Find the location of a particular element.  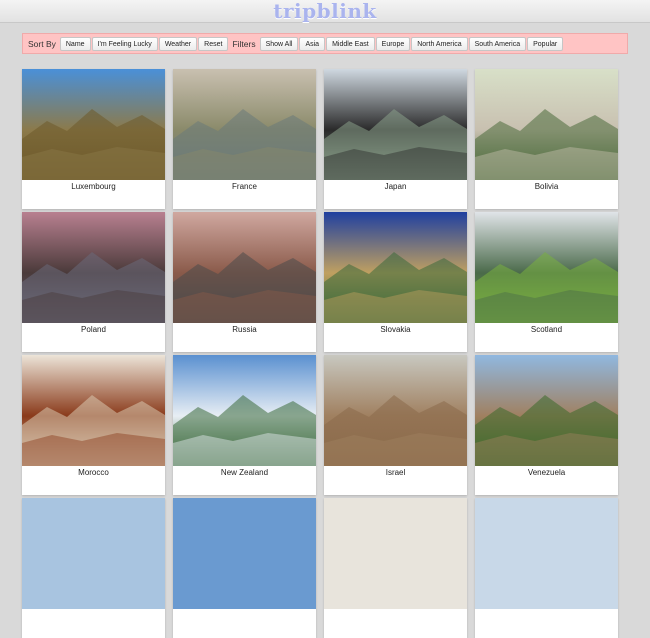

destination-name: Slovakia is located at coordinates (395, 329).